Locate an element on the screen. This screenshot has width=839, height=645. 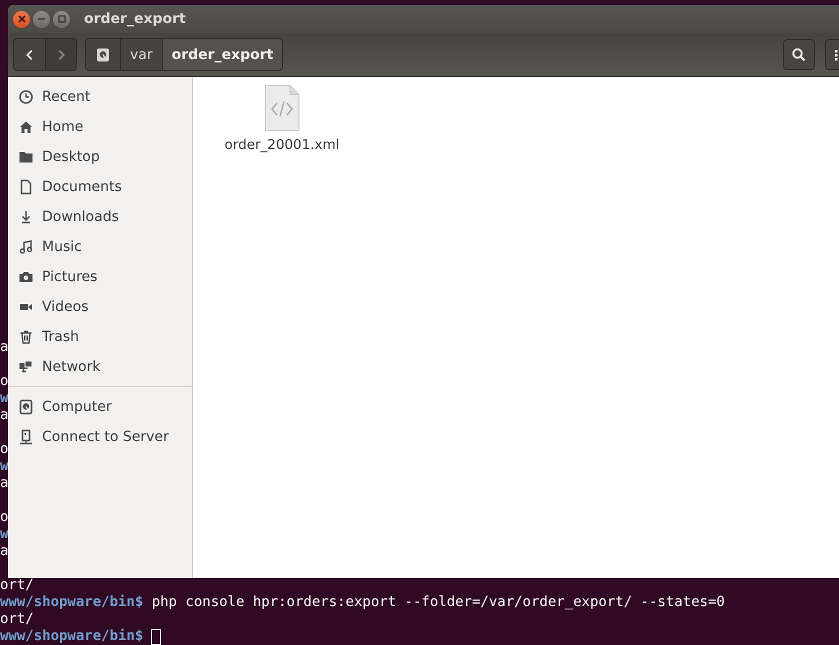
camera-icon is located at coordinates (26, 277).